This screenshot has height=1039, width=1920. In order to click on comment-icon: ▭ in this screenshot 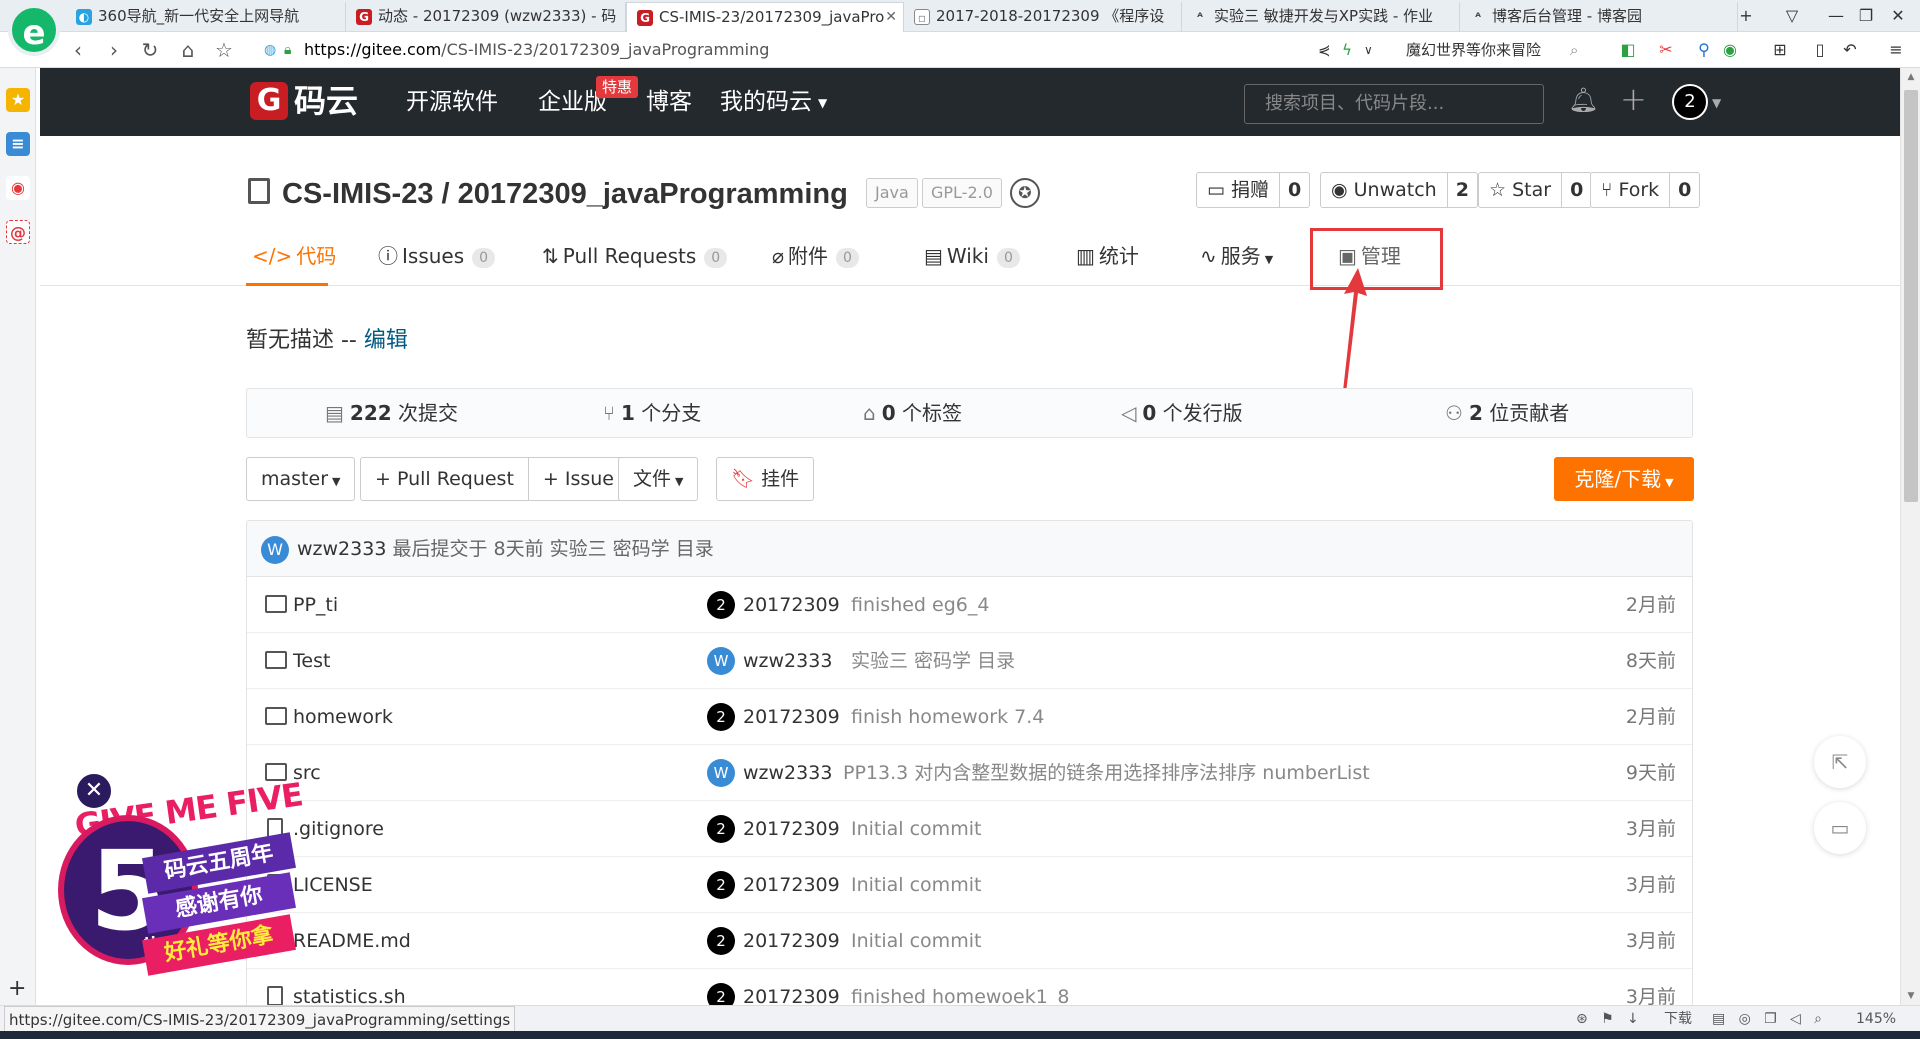, I will do `click(1840, 828)`.